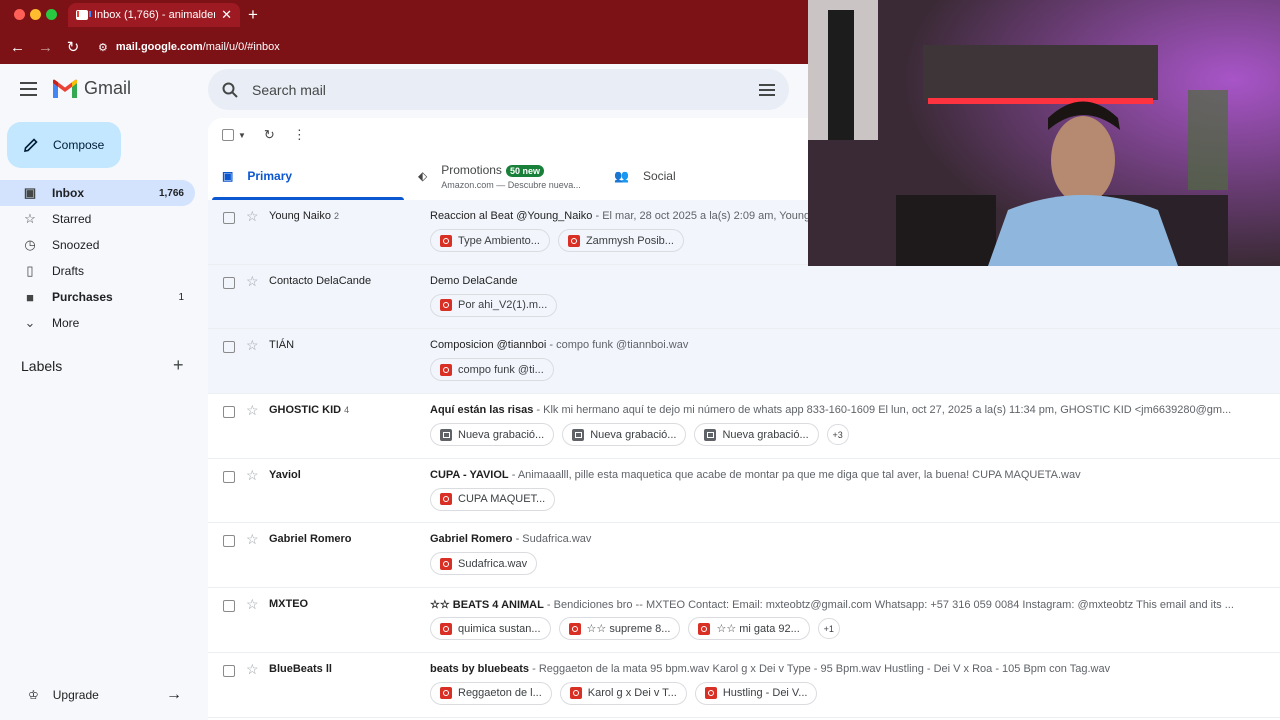  What do you see at coordinates (300, 669) in the screenshot?
I see `email-sender: BlueBeats ll` at bounding box center [300, 669].